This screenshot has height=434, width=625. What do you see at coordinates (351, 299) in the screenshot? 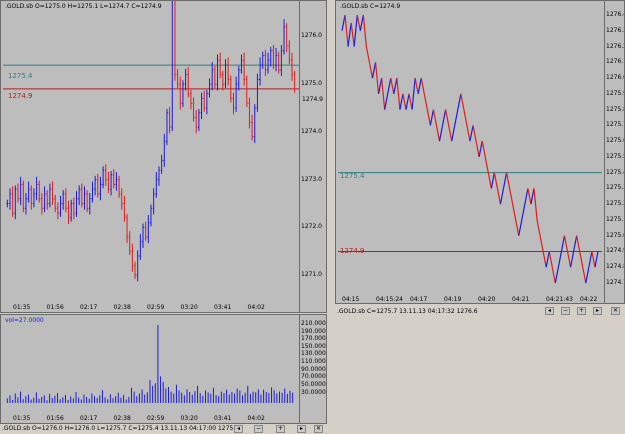
I see `right-x-tick: 04:15` at bounding box center [351, 299].